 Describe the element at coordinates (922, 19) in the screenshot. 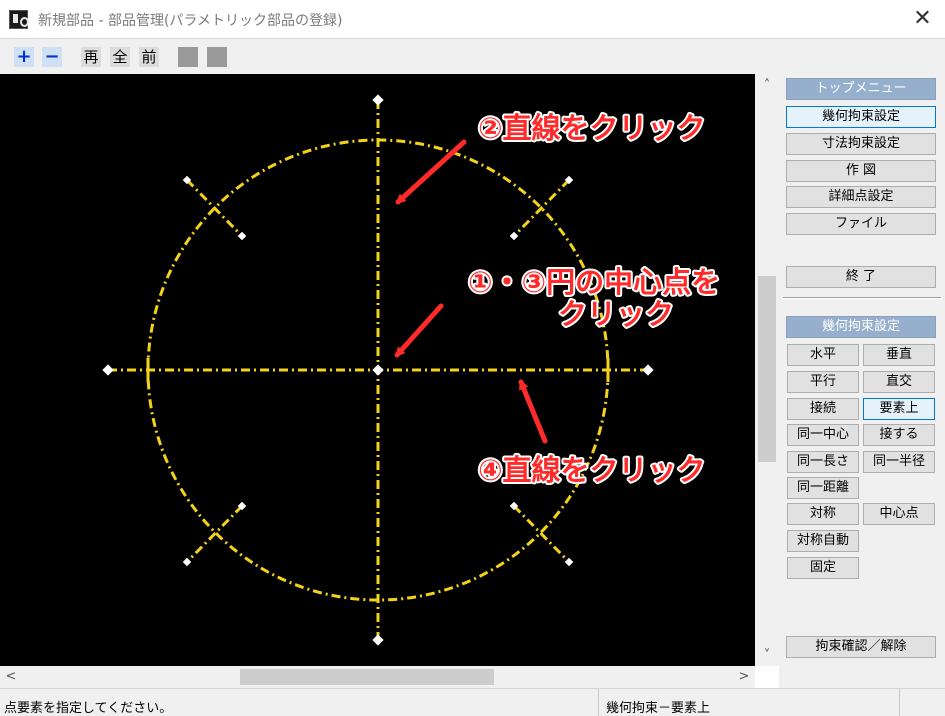

I see `close-button: ✕` at that location.